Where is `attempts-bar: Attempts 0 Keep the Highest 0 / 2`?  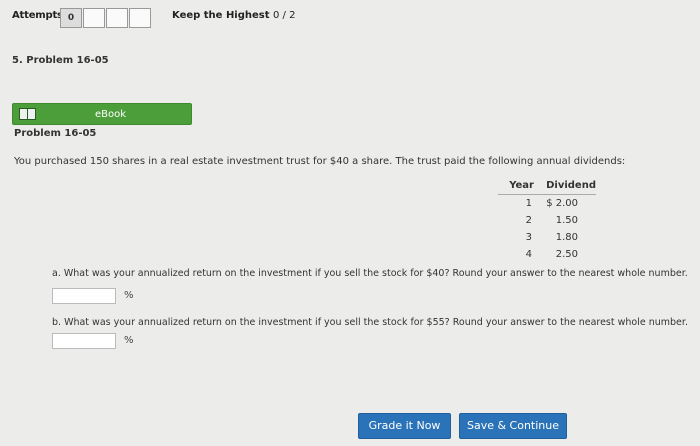 attempts-bar: Attempts 0 Keep the Highest 0 / 2 is located at coordinates (350, 20).